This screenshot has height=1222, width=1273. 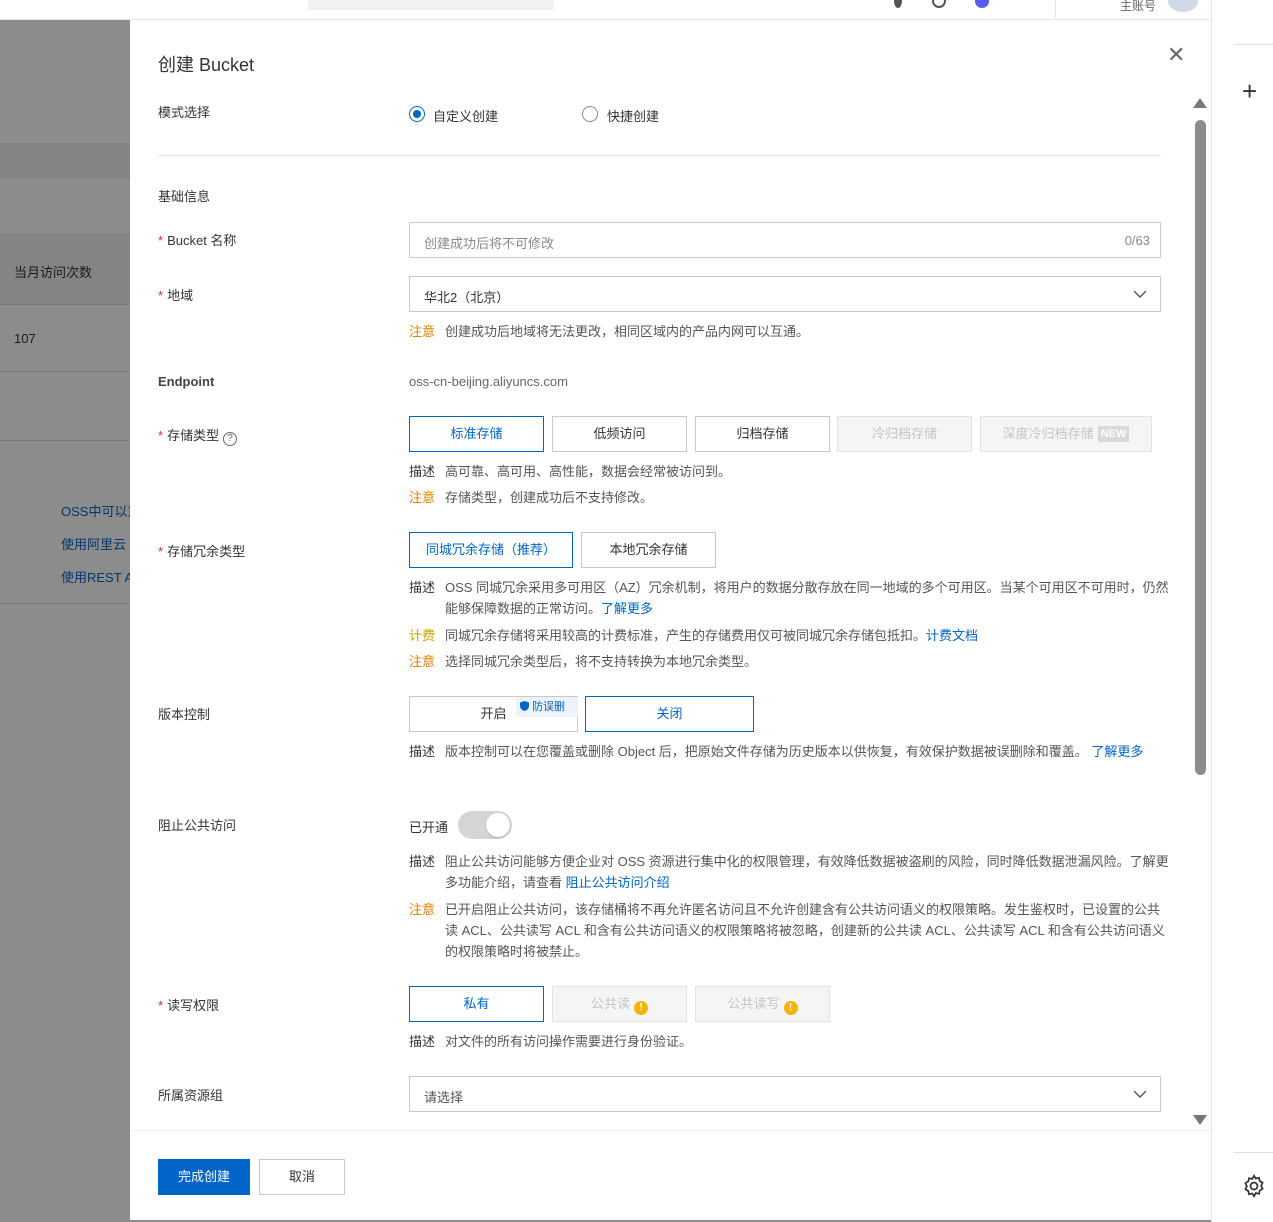 I want to click on resource-group-label: 所属资源组, so click(x=191, y=1095).